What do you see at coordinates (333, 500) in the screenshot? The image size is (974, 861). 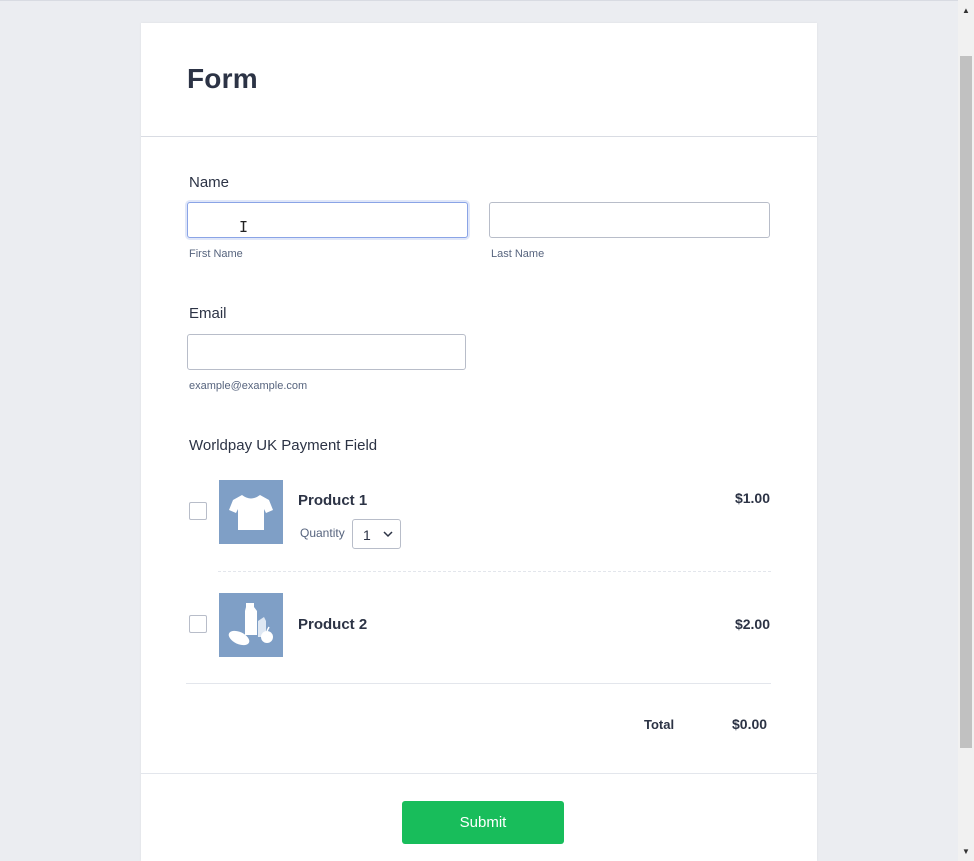 I see `product-1-name: Product 1` at bounding box center [333, 500].